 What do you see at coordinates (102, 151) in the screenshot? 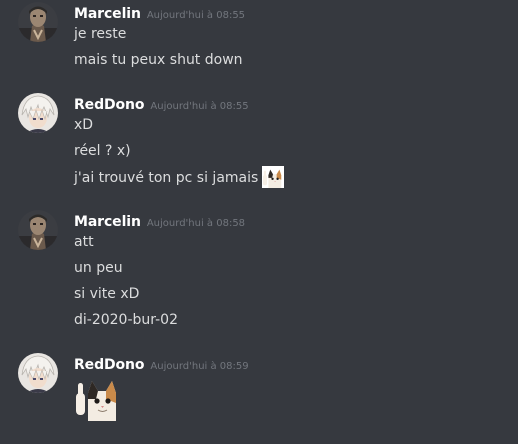
I see `message-text: réel ? x)` at bounding box center [102, 151].